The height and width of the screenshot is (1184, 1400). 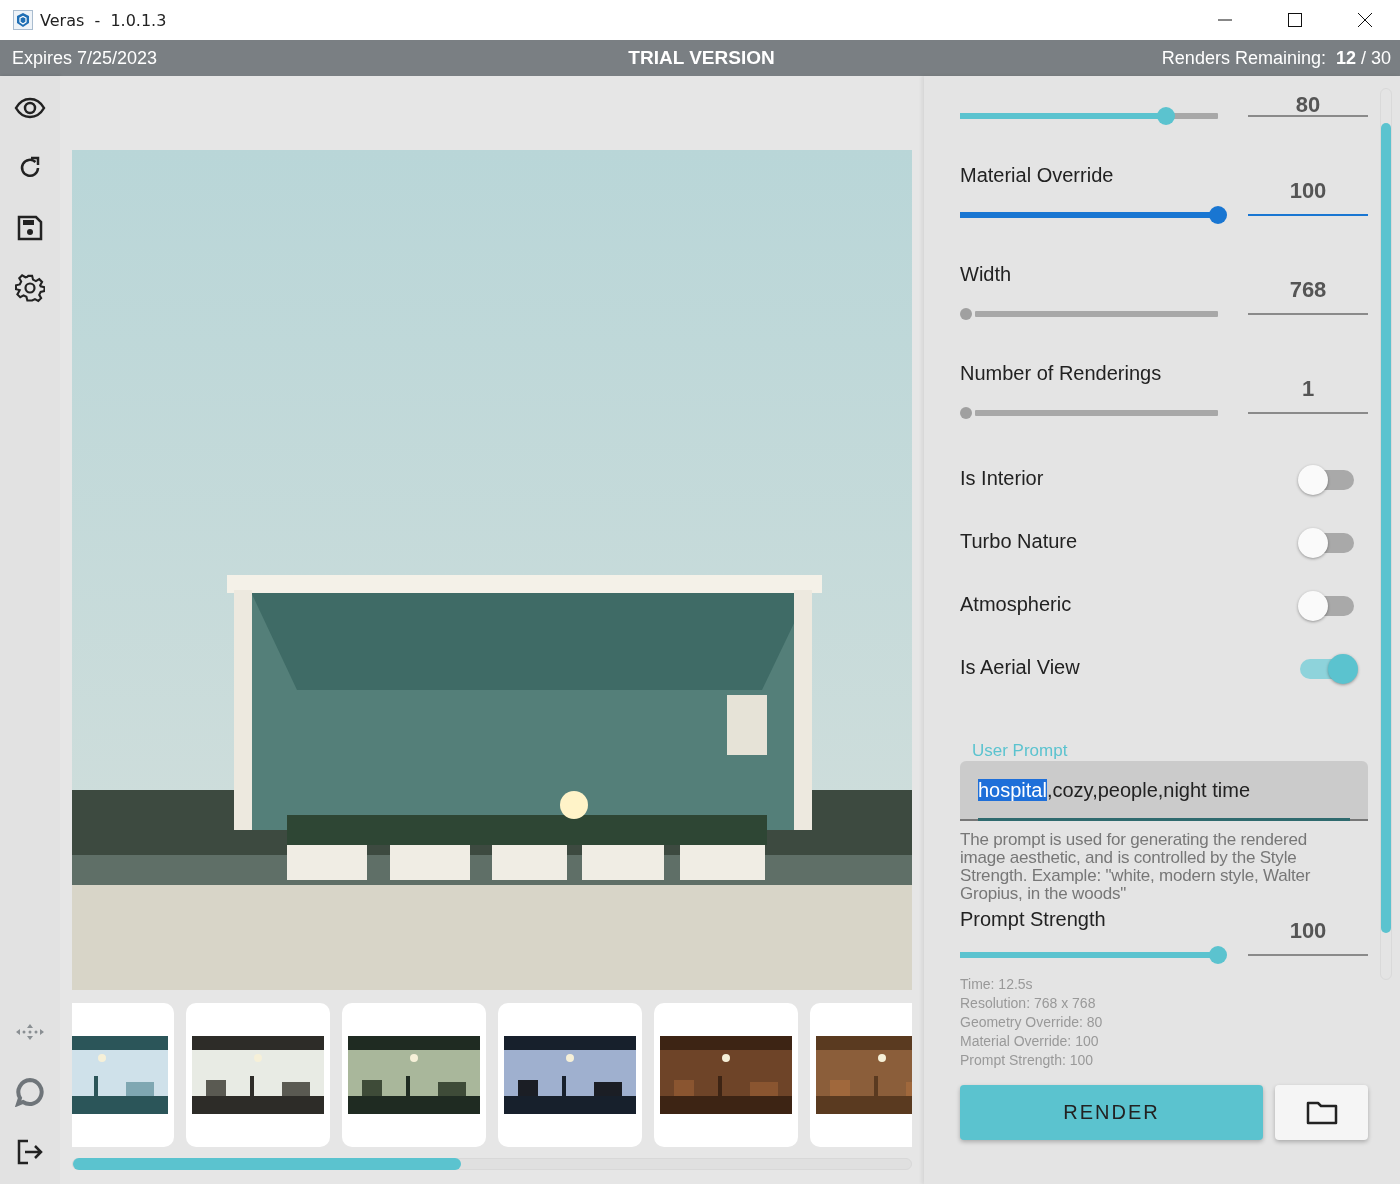 I want to click on folder-button, so click(x=1321, y=1112).